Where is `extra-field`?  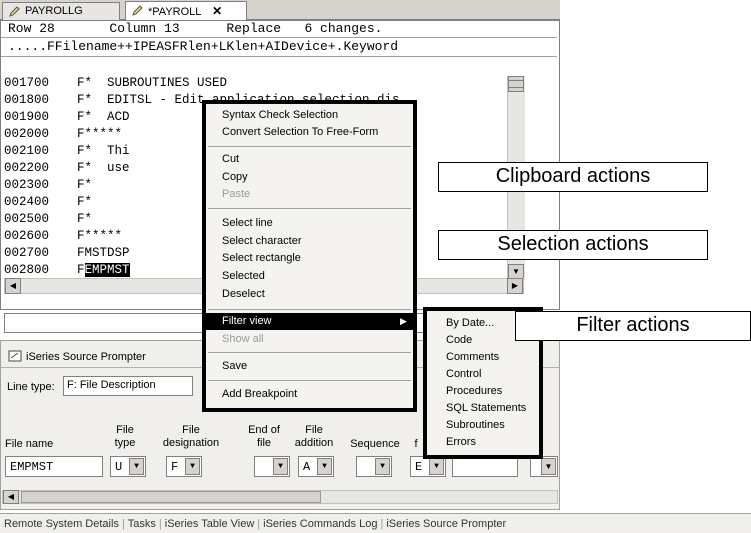 extra-field is located at coordinates (485, 466).